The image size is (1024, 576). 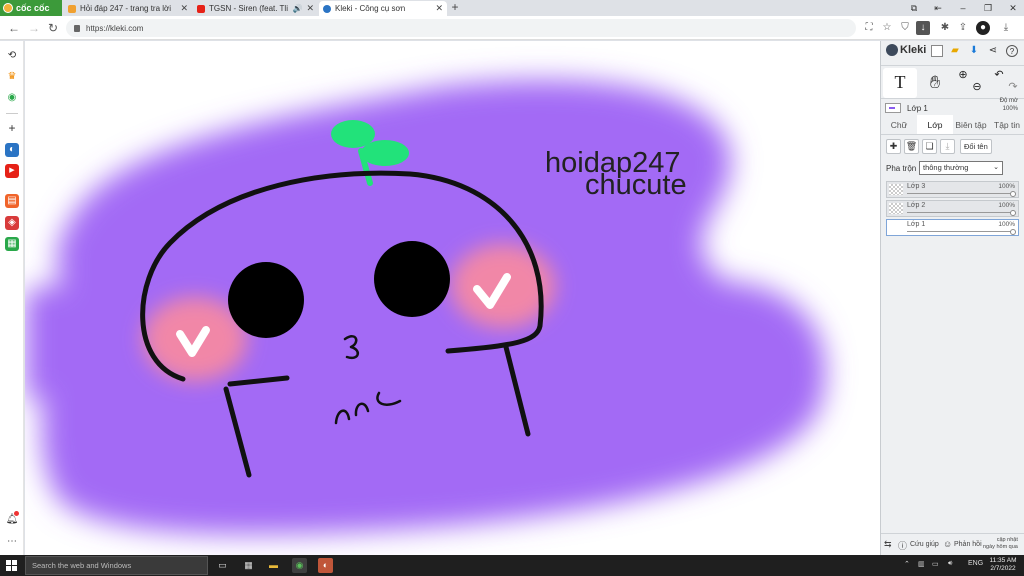 I want to click on layer-item: Lớp 2 100%, so click(x=952, y=208).